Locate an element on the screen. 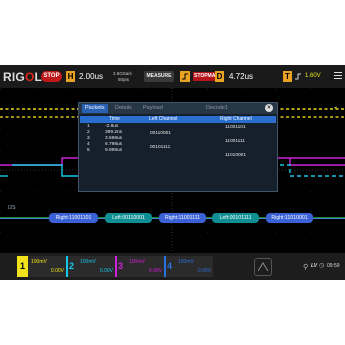 The height and width of the screenshot is (345, 345). column-right-channel: Right Channel is located at coordinates (236, 119).